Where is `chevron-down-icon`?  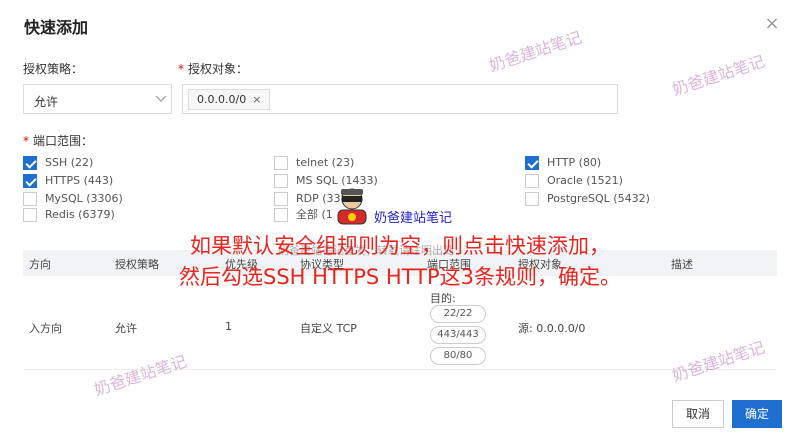
chevron-down-icon is located at coordinates (161, 98).